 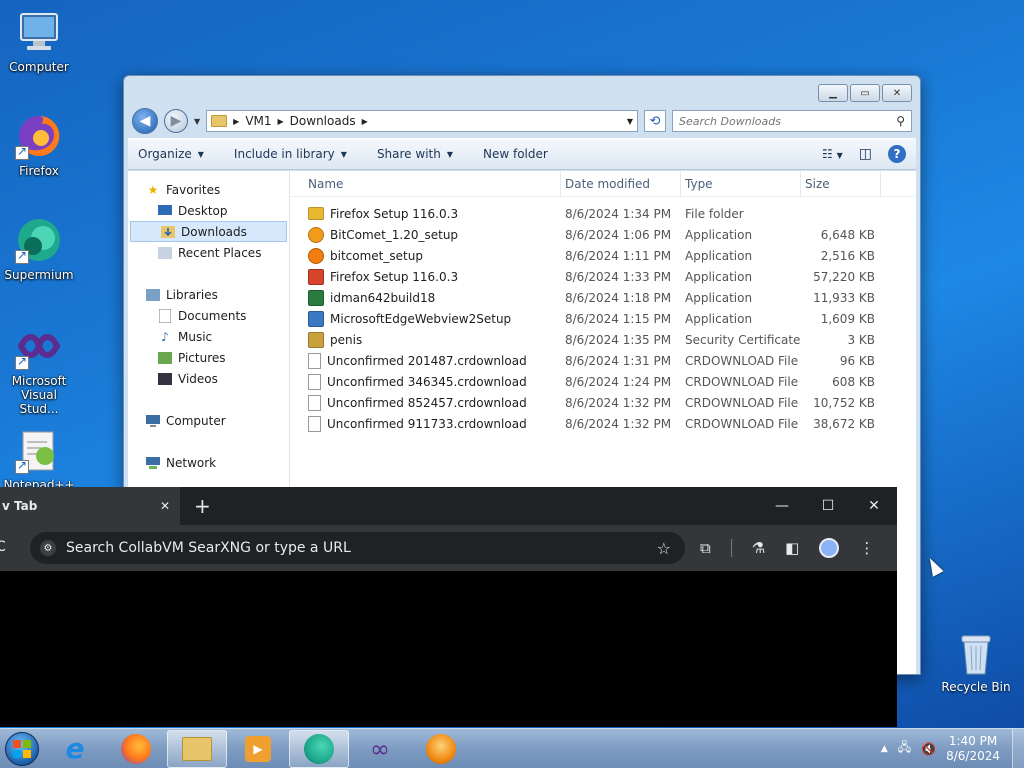 I want to click on network-status-icon: 🖧, so click(x=904, y=748).